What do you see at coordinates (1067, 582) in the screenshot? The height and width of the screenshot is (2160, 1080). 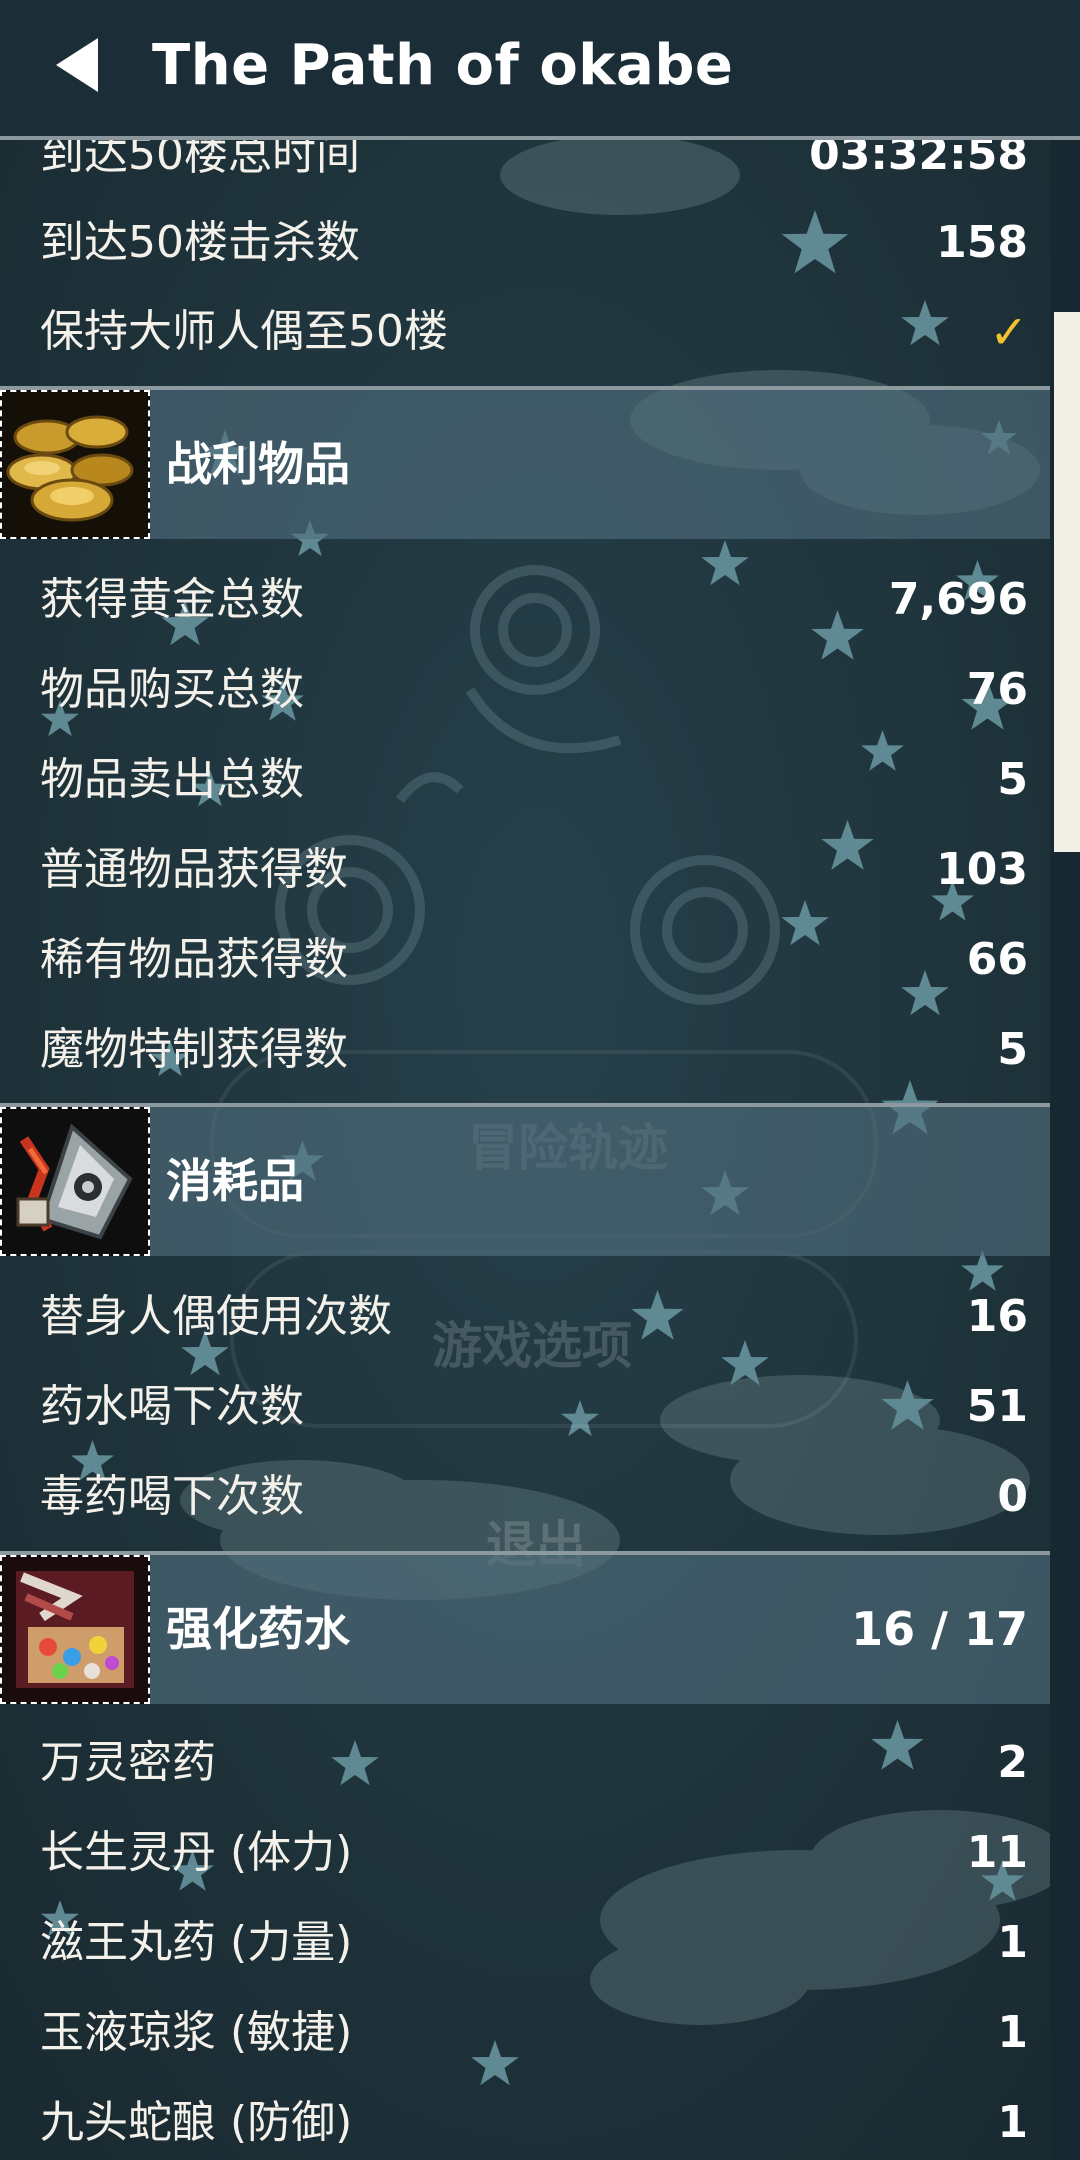 I see `scrollbar-thumb` at bounding box center [1067, 582].